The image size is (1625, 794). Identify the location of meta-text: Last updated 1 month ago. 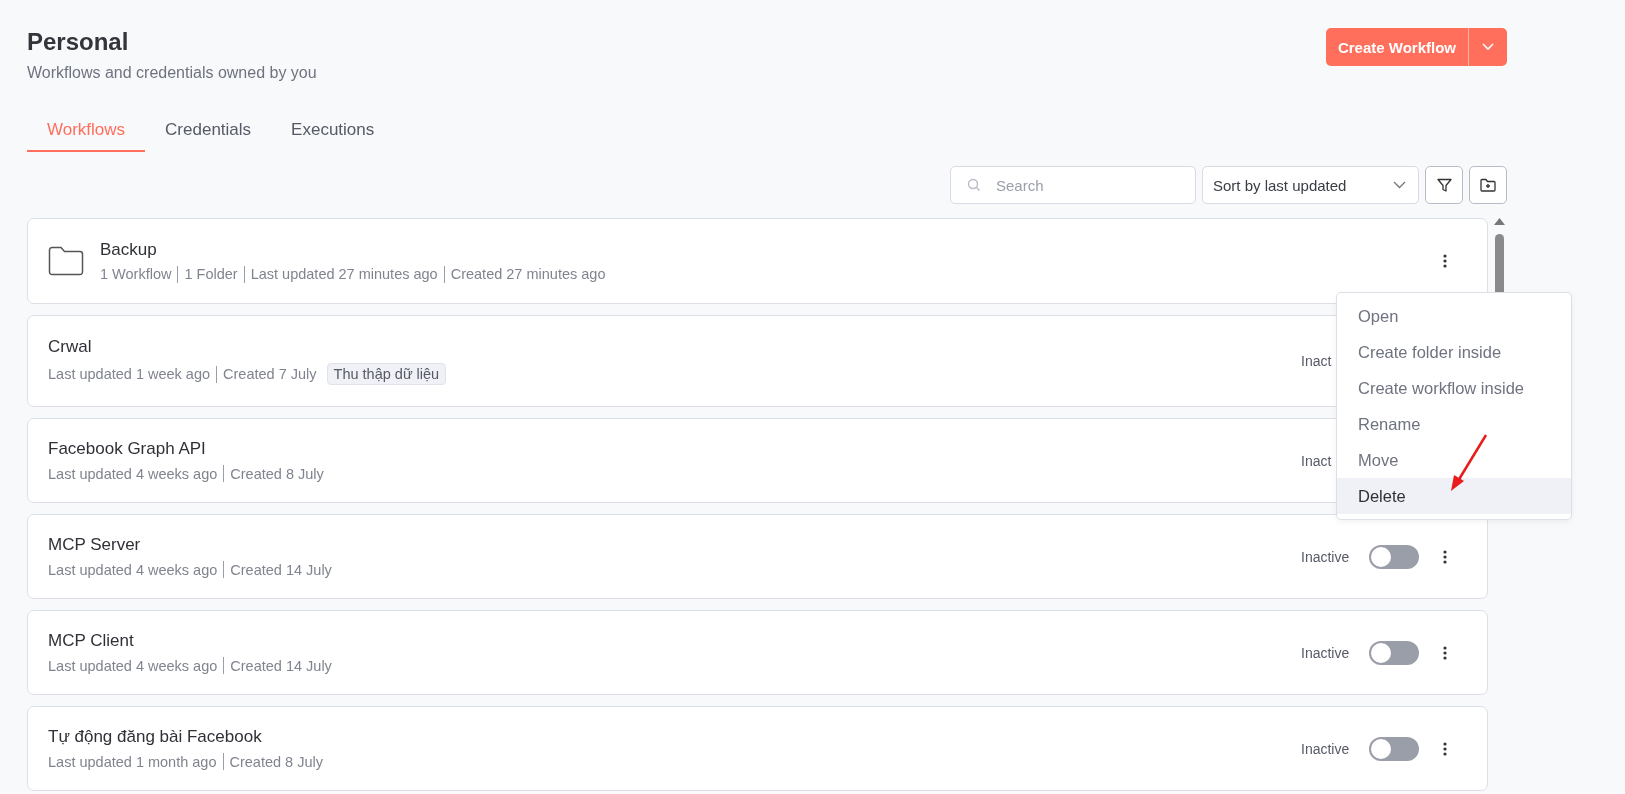
(132, 761).